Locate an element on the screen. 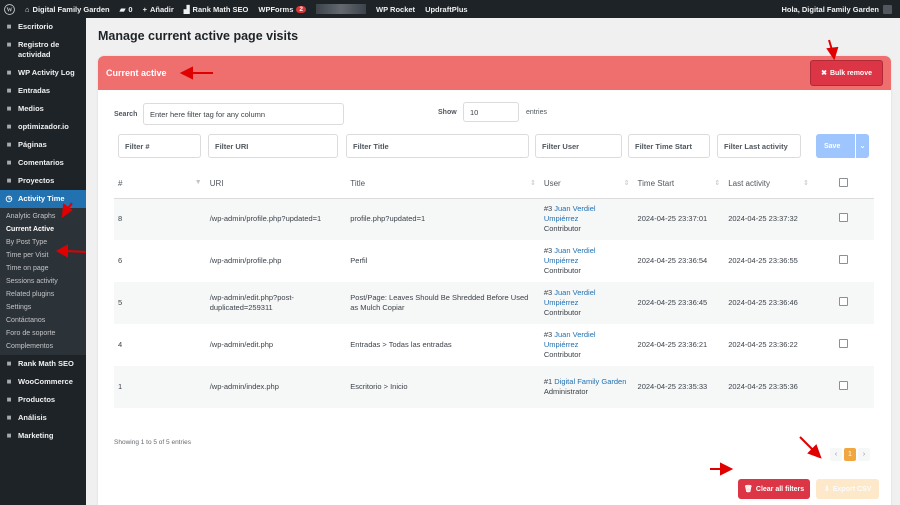 This screenshot has width=900, height=505. sidebar-item: ■ Páginas is located at coordinates (43, 145).